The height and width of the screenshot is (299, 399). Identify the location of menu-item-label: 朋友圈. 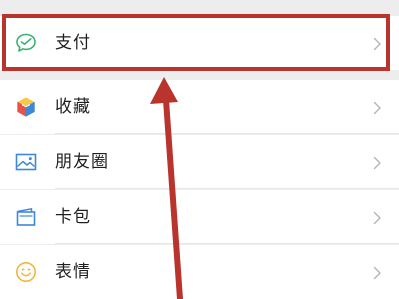
(82, 162).